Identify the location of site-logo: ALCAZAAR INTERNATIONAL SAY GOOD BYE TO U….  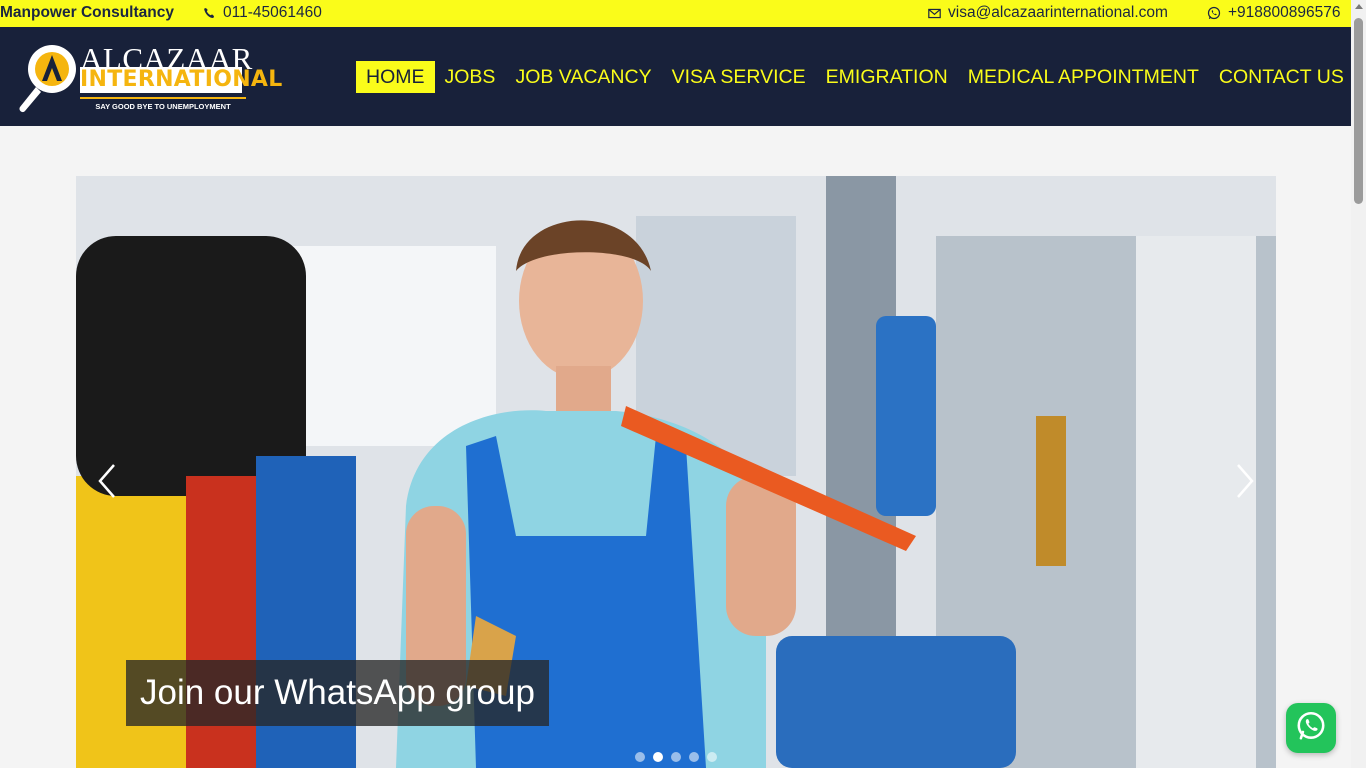
(148, 77).